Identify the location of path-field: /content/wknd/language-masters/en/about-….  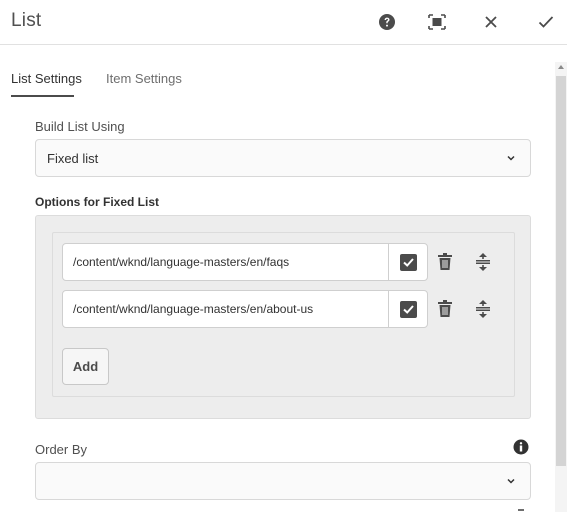
(193, 309).